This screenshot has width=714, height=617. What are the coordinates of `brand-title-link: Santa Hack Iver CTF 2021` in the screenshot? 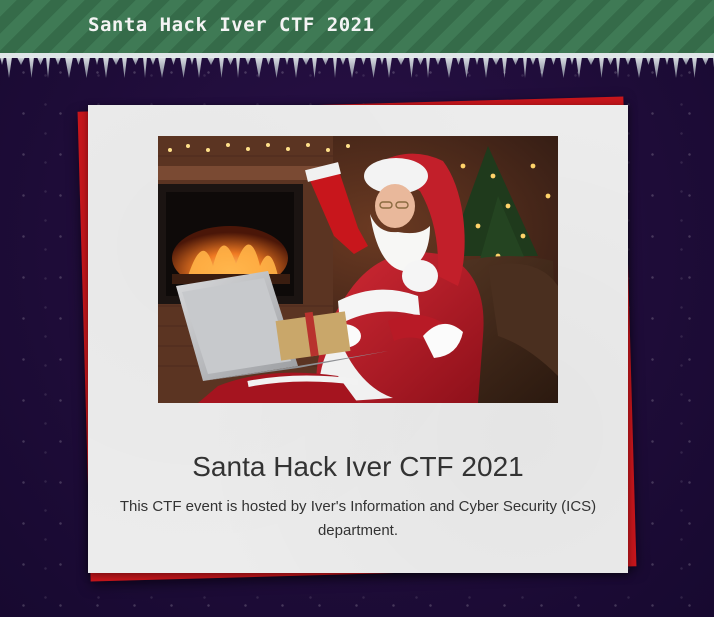 It's located at (231, 25).